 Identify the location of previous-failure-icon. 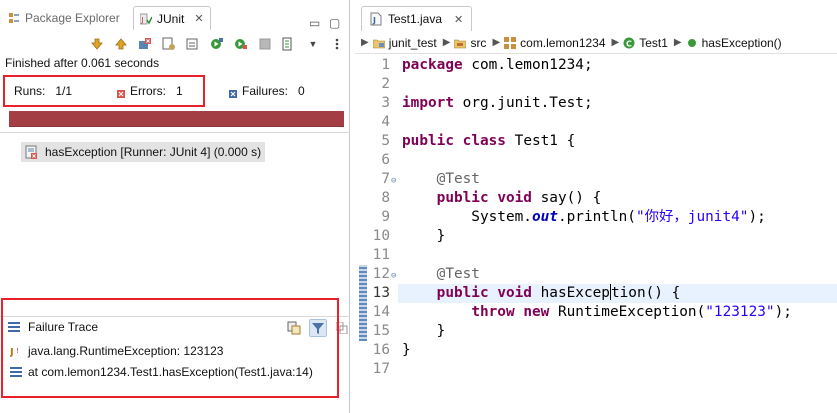
(121, 44).